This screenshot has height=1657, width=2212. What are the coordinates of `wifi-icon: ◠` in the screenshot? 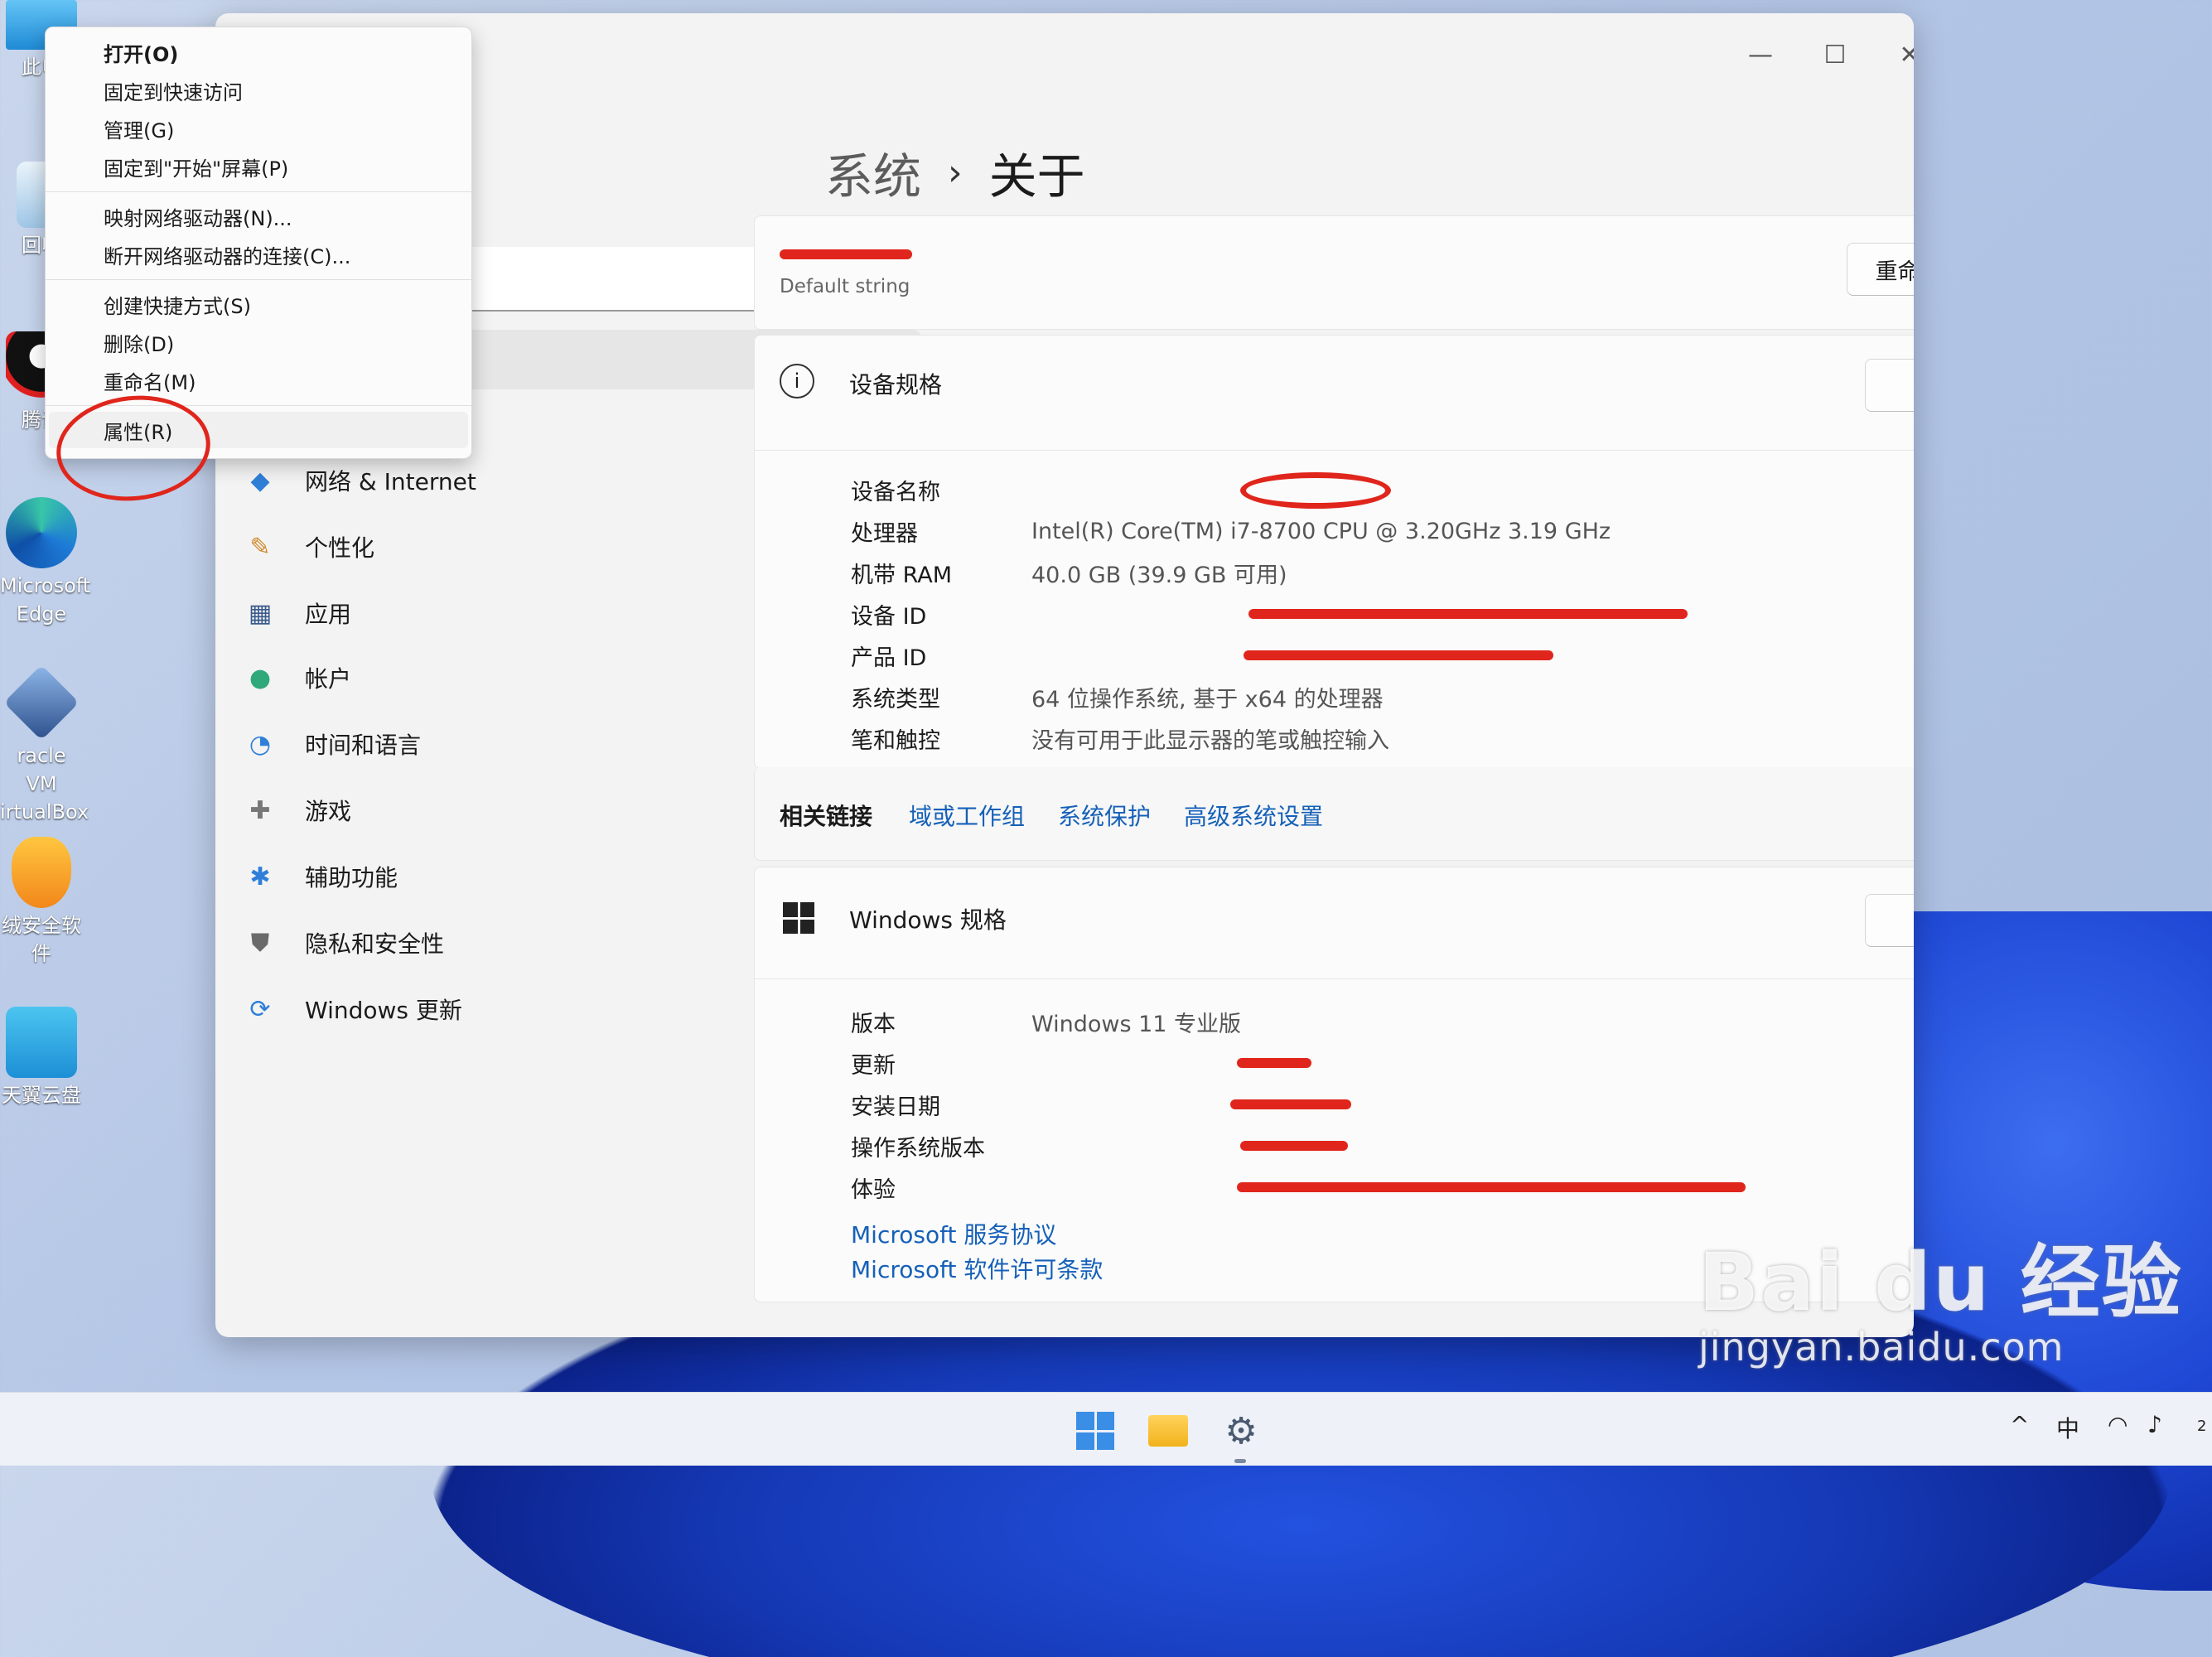 It's located at (2117, 1424).